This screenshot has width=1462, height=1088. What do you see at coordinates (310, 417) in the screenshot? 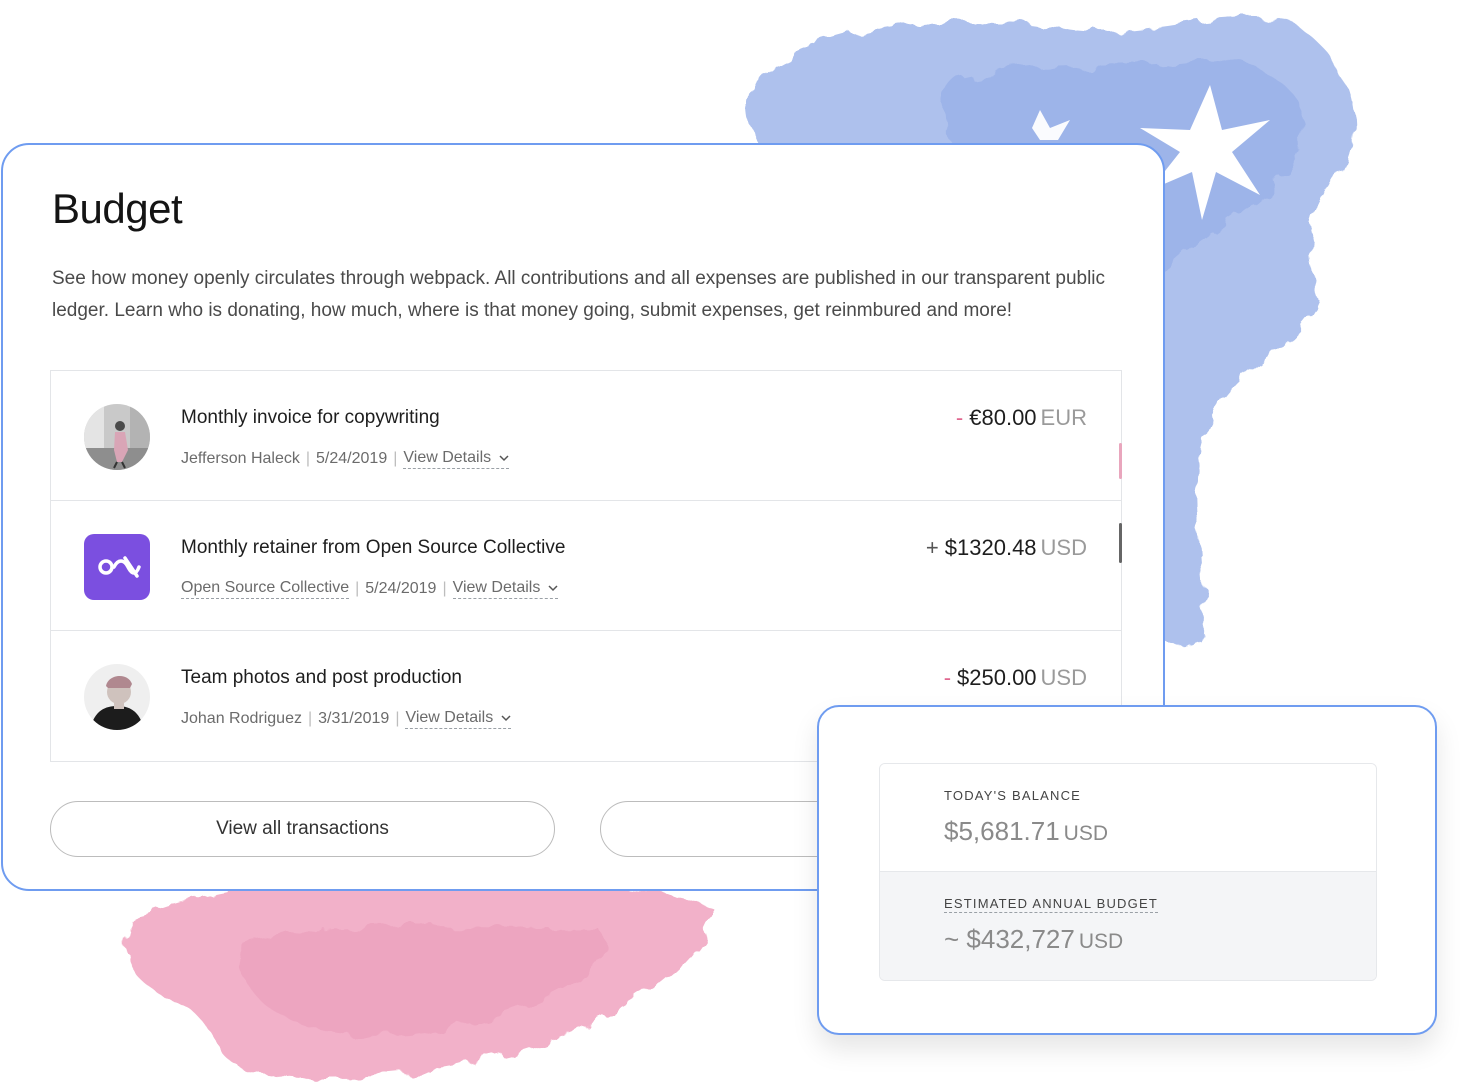
I see `transaction-title: Monthly invoice for copywriting` at bounding box center [310, 417].